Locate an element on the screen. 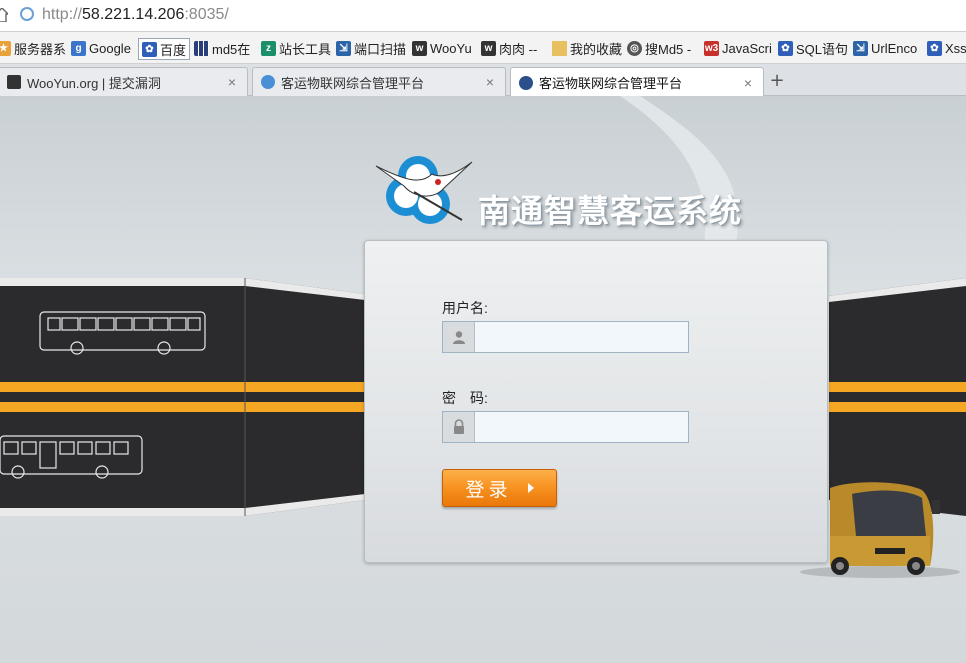  bookmark-item: ◎ 搜Md5 - is located at coordinates (659, 48).